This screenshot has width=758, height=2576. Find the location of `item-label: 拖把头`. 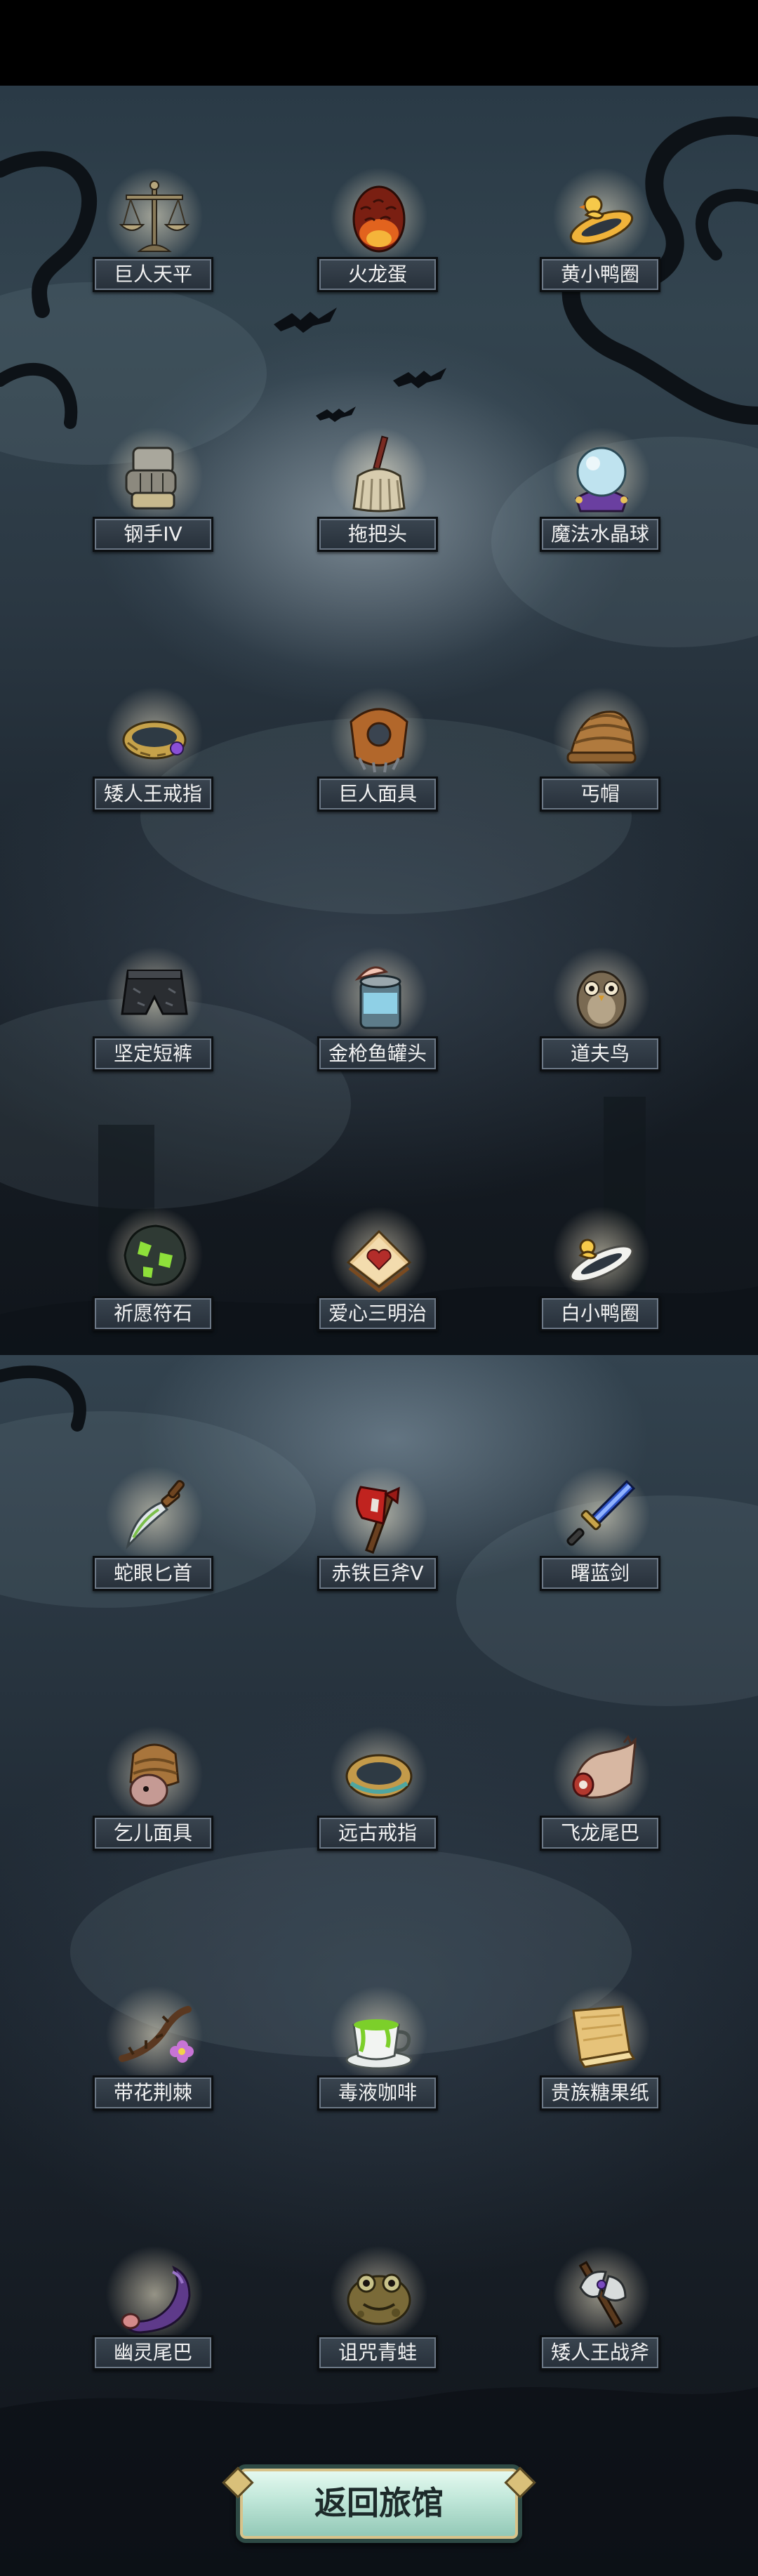

item-label: 拖把头 is located at coordinates (377, 534).